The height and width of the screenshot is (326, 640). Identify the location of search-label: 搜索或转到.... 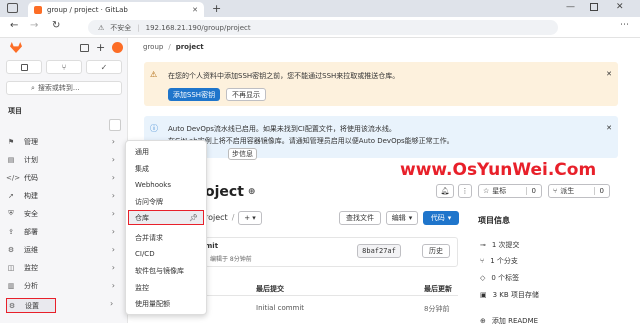
(58, 88).